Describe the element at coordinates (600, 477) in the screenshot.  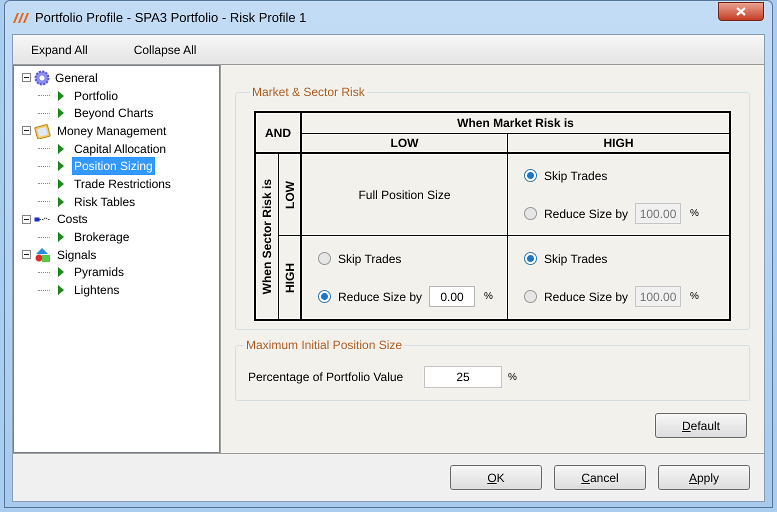
I see `dialog-button: Cancel` at that location.